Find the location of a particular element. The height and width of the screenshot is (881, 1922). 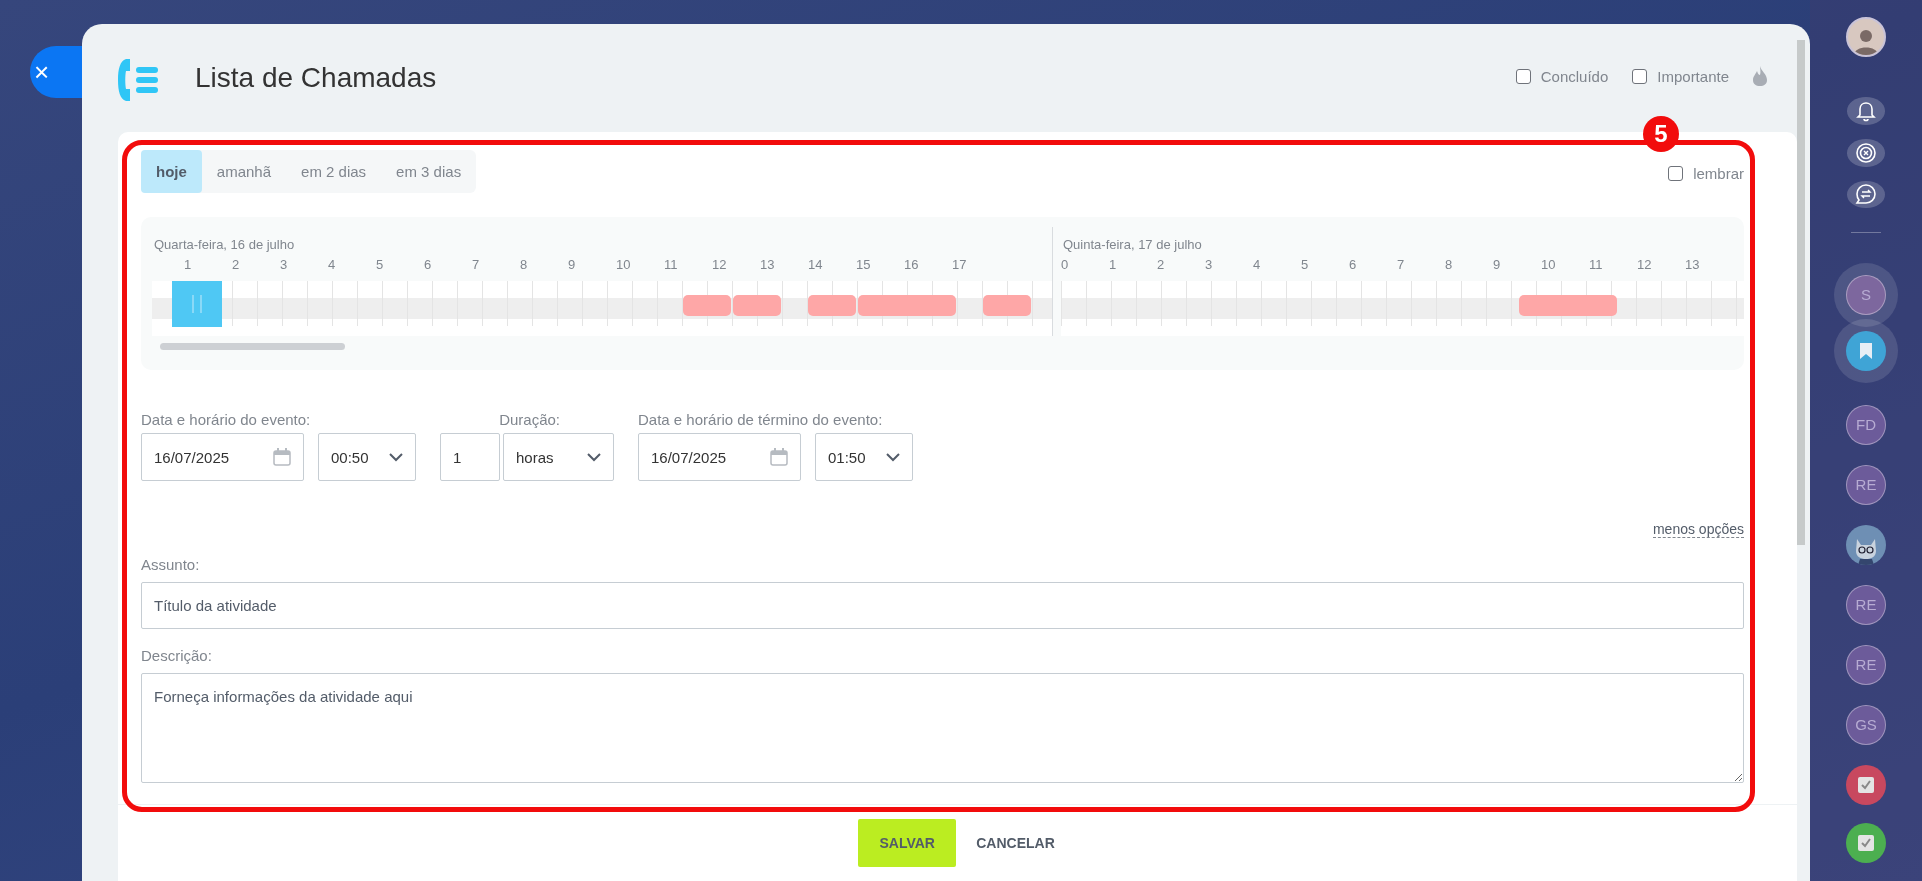

checkbox-option: Concluído is located at coordinates (1562, 76).